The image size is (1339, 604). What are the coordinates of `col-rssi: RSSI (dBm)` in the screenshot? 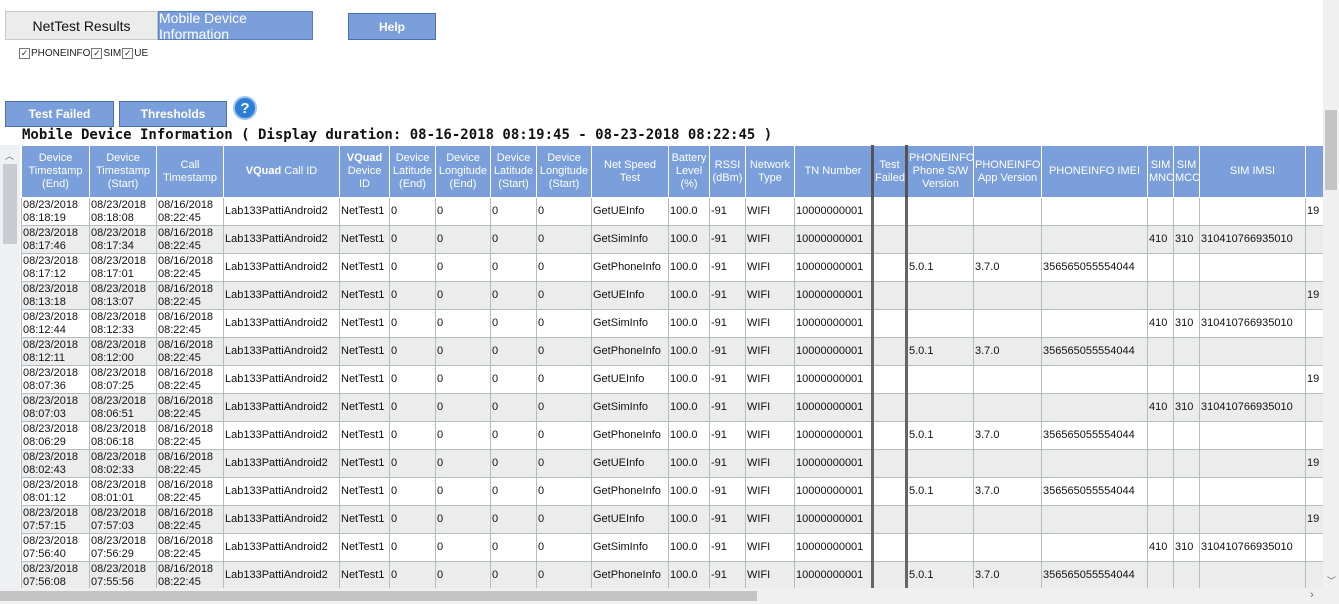 It's located at (727, 171).